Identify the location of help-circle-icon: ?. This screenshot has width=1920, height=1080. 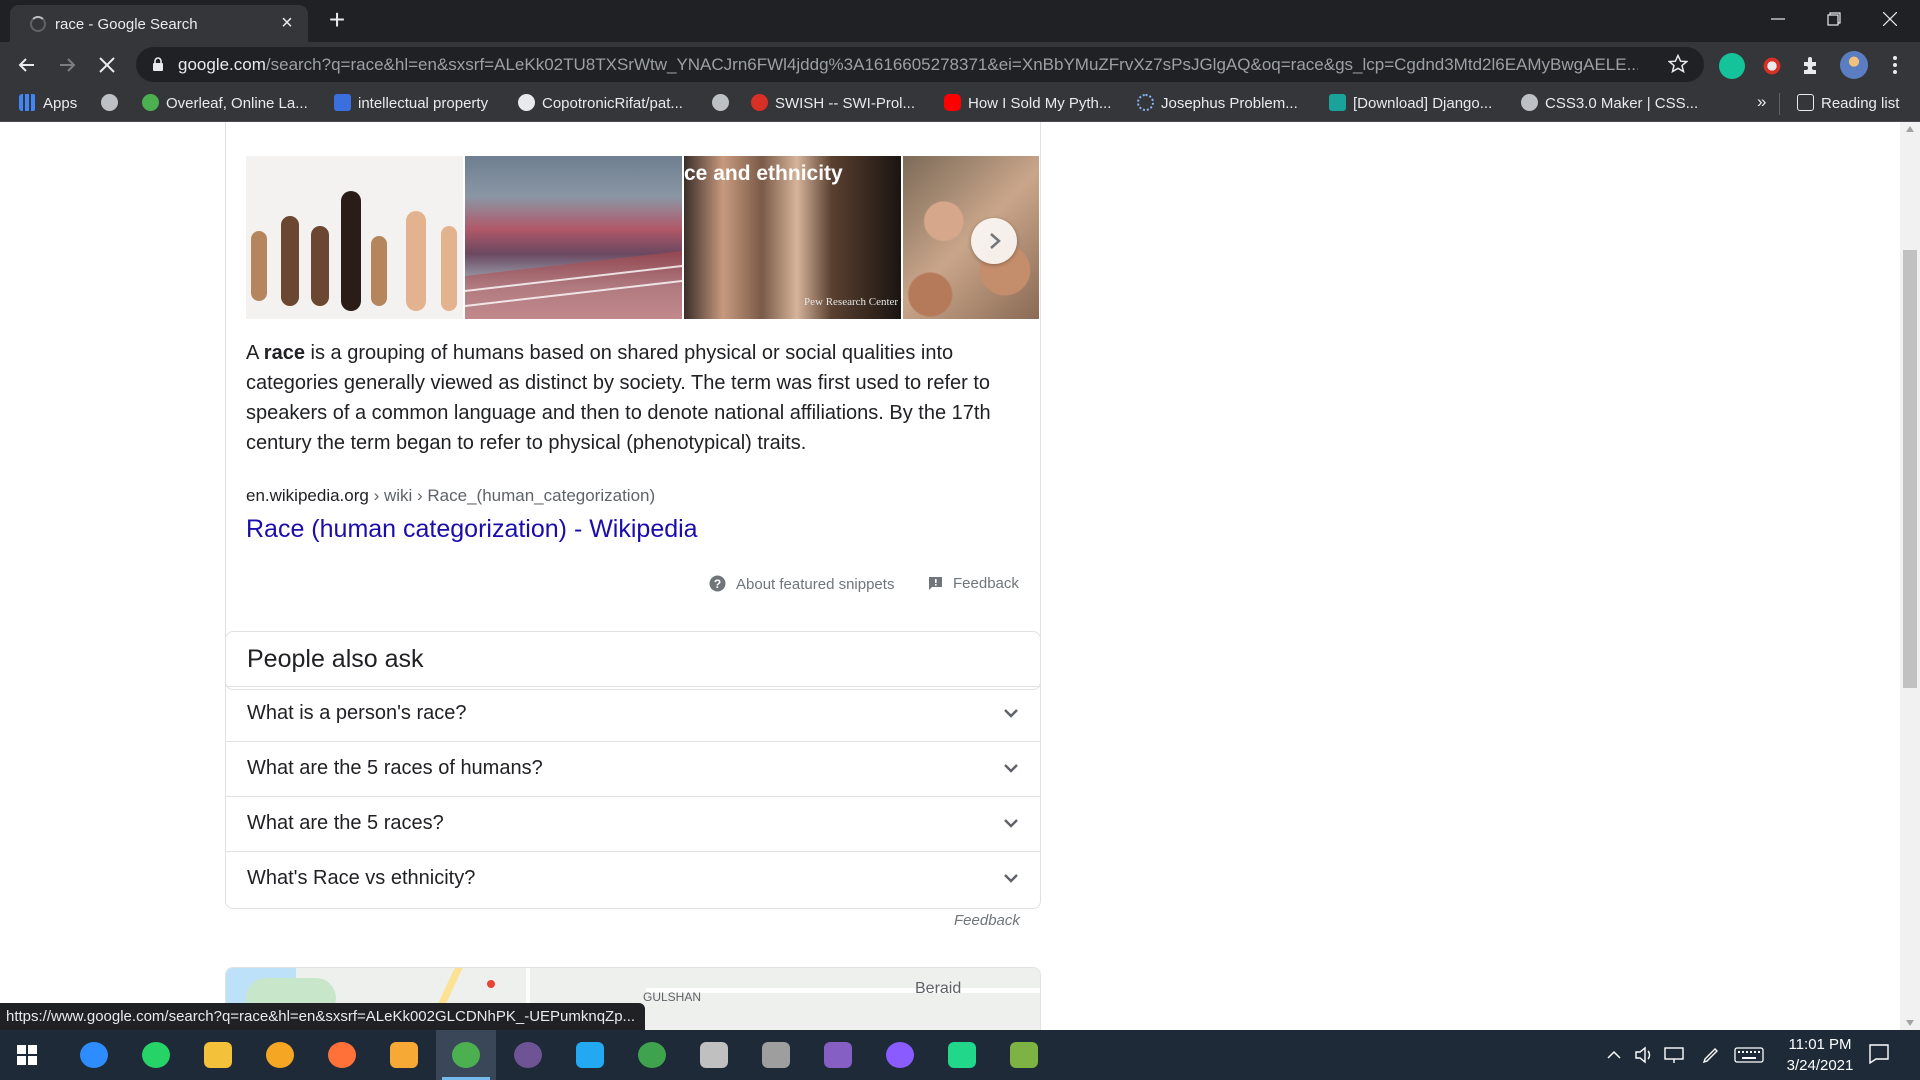
(717, 583).